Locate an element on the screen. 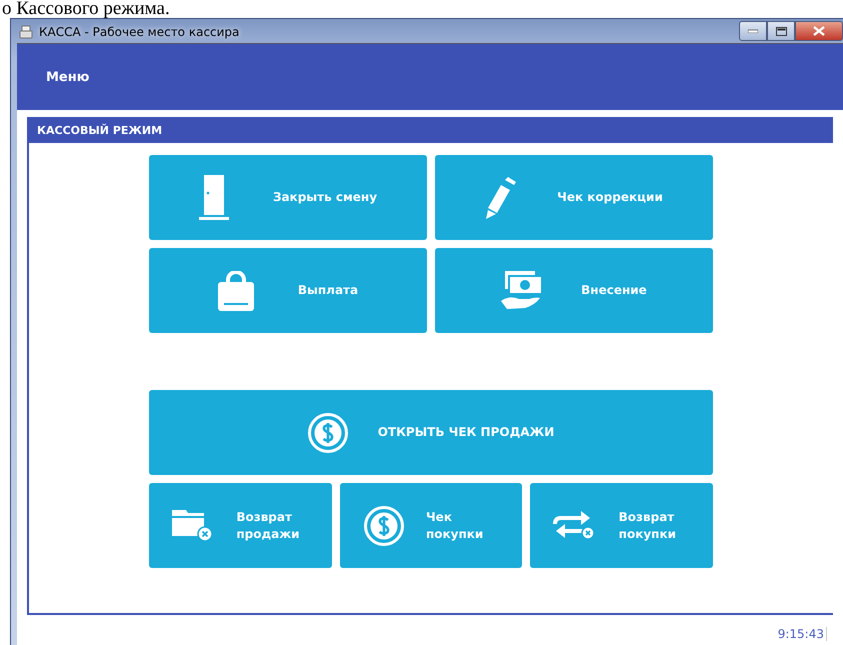 This screenshot has width=843, height=645. window-title: КАССА - Рабочее место кассира is located at coordinates (139, 32).